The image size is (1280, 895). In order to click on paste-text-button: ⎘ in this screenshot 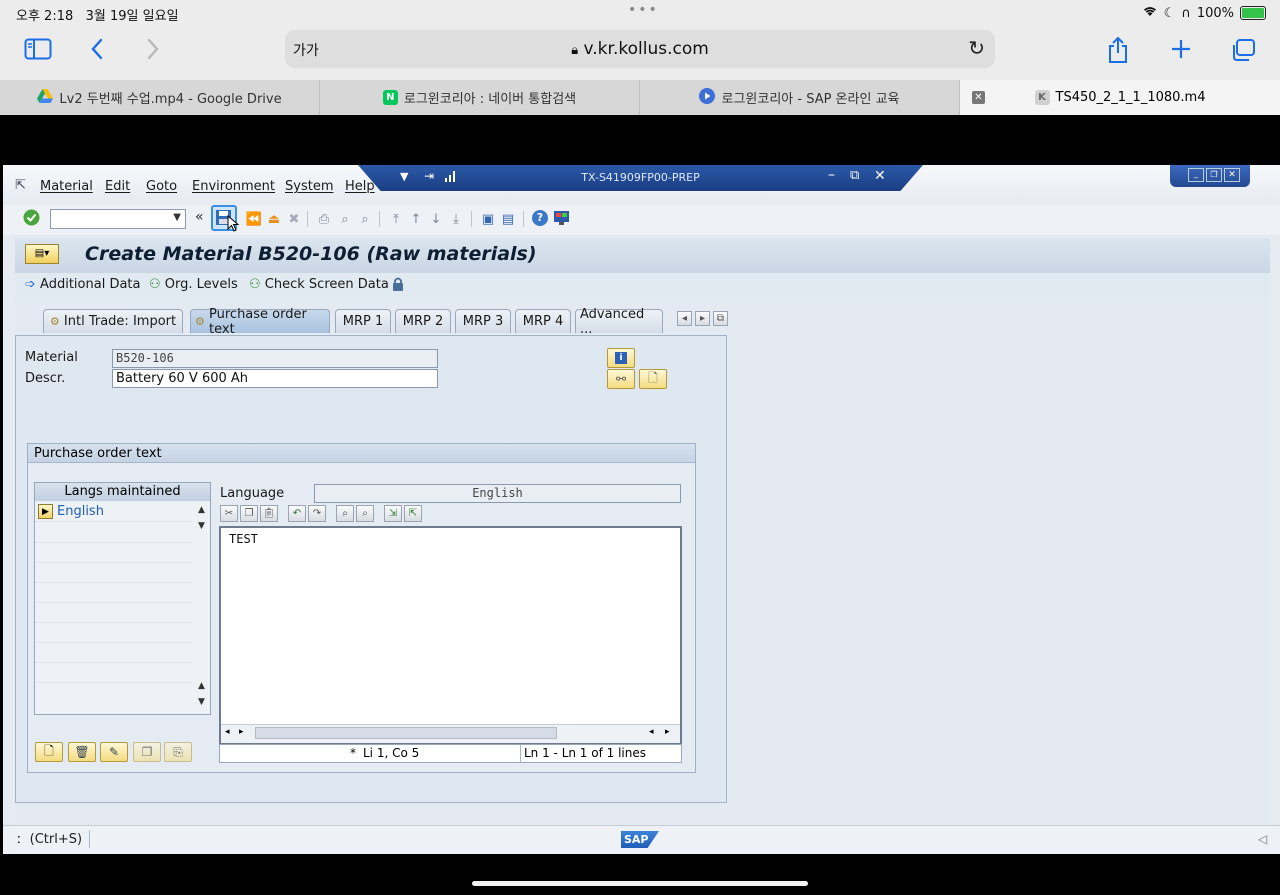, I will do `click(178, 752)`.